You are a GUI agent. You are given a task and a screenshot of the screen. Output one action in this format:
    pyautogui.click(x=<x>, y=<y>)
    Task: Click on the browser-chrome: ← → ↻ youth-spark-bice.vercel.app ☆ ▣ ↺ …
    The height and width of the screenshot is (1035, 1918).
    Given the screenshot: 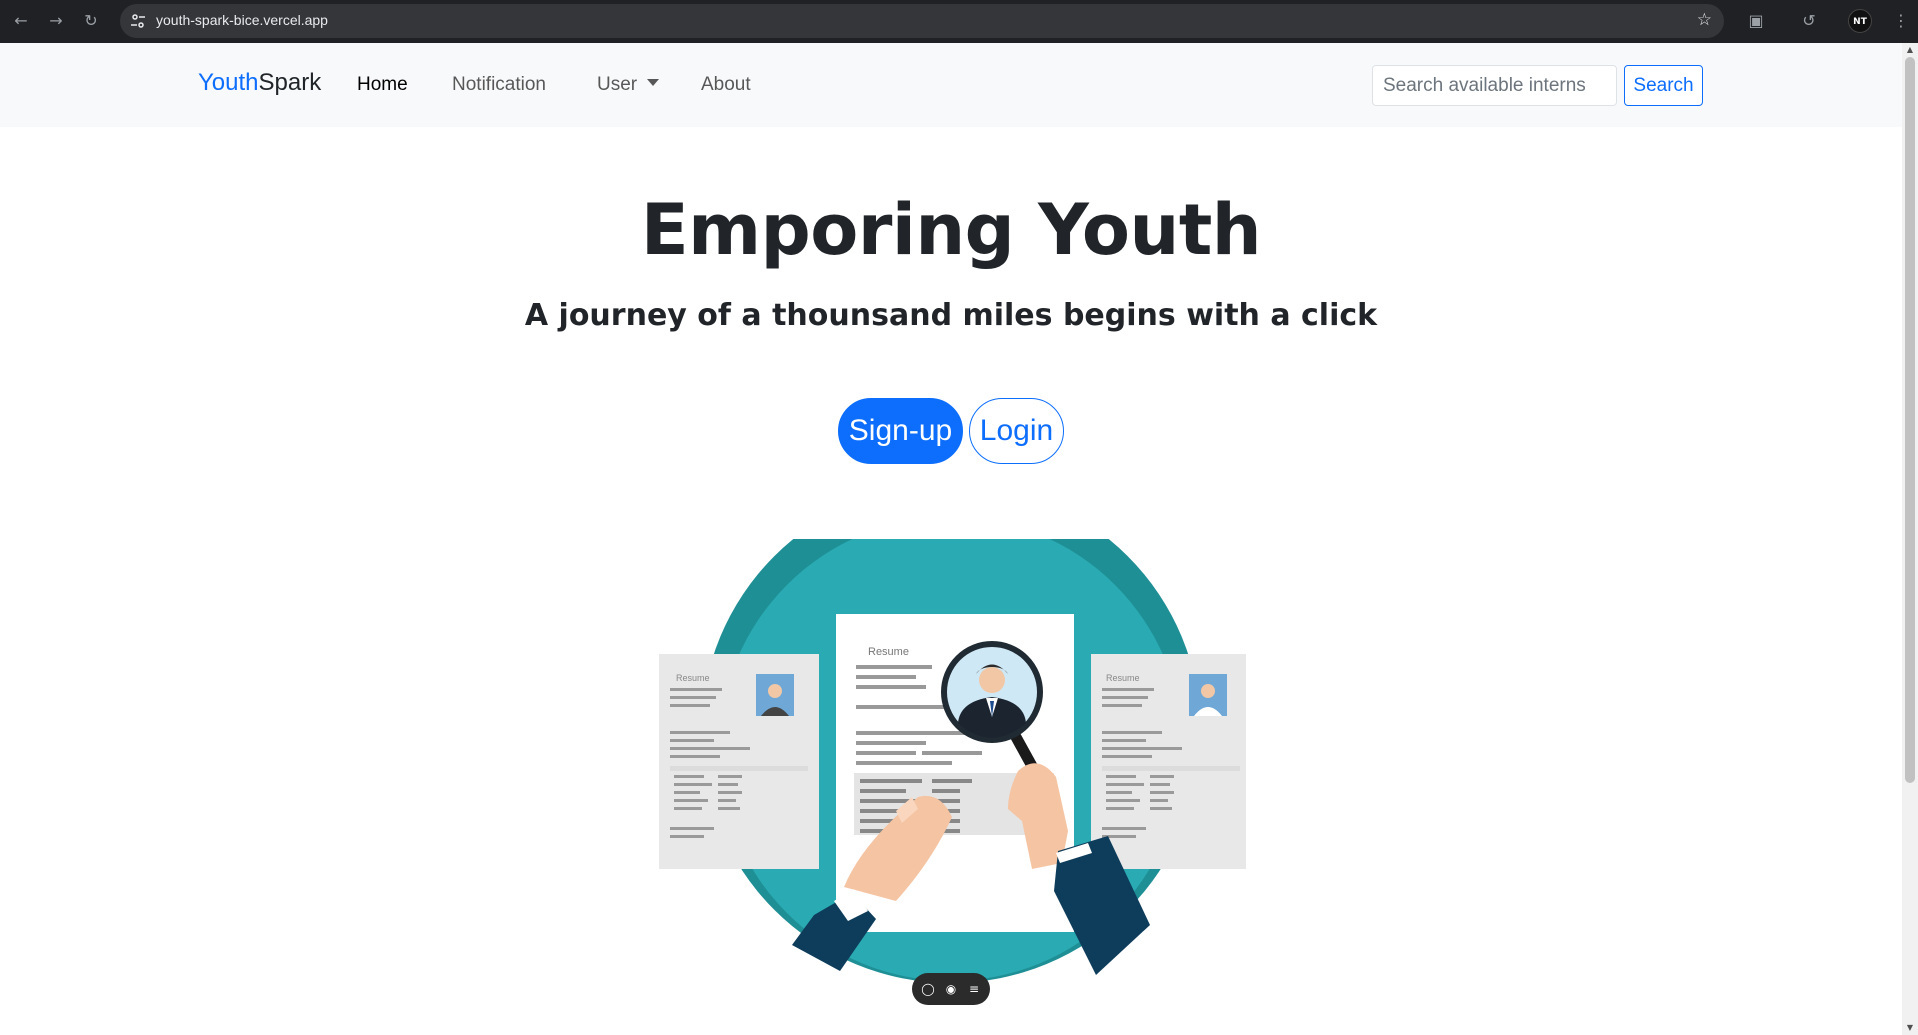 What is the action you would take?
    pyautogui.click(x=959, y=21)
    